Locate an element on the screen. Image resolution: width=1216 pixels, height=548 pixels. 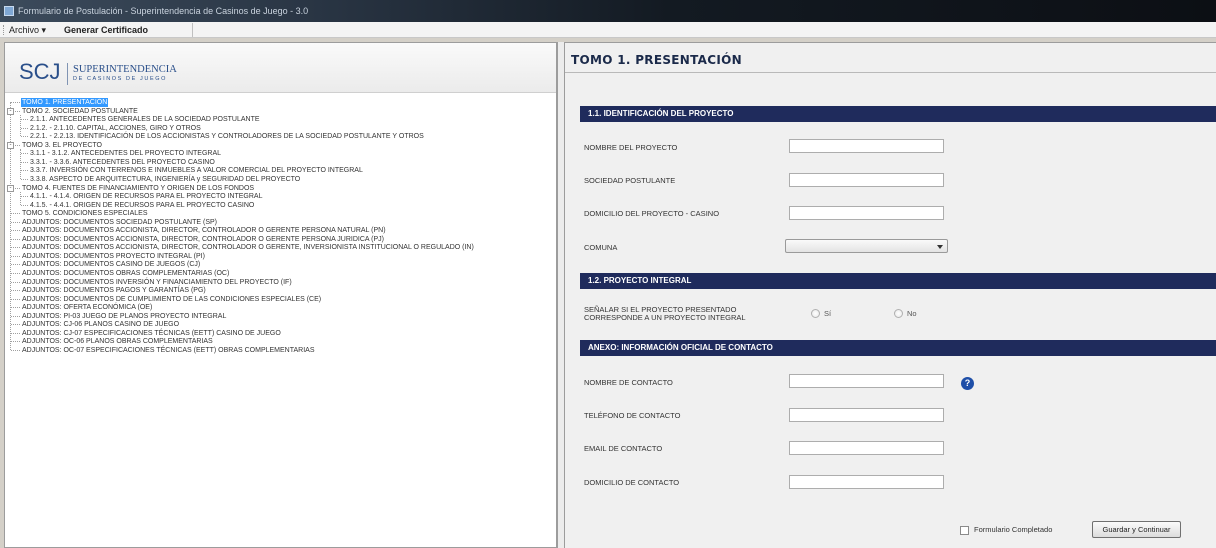
radio-no is located at coordinates (898, 313).